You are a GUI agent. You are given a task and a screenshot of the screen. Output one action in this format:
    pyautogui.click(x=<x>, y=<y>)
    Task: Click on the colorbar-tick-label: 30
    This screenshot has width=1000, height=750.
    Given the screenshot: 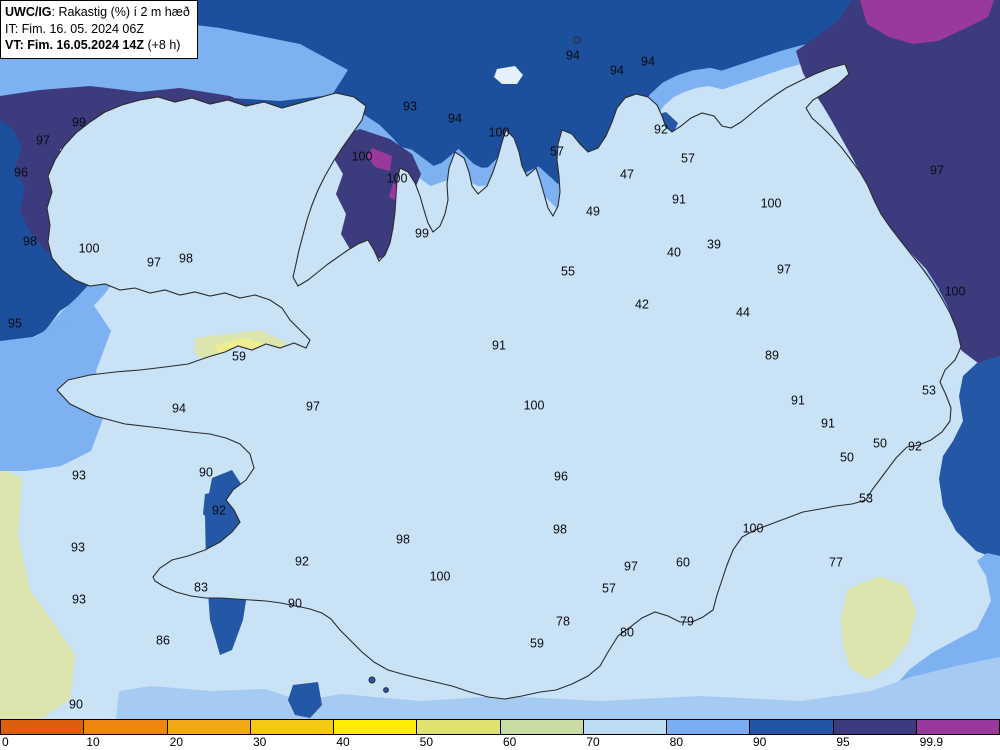 What is the action you would take?
    pyautogui.click(x=260, y=742)
    